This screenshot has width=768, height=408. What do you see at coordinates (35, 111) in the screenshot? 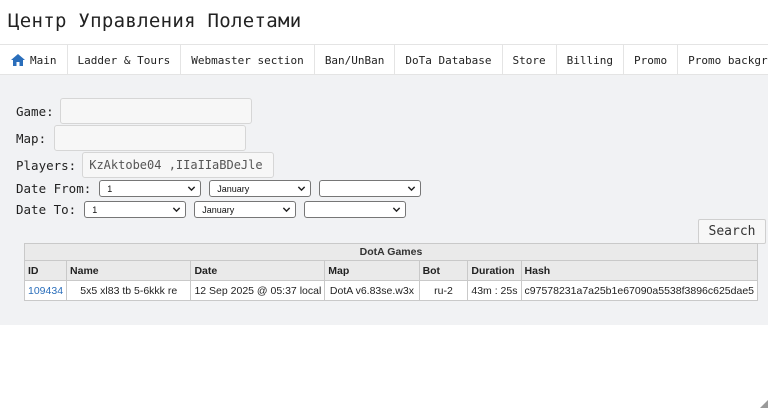
I see `game-label: Game:` at bounding box center [35, 111].